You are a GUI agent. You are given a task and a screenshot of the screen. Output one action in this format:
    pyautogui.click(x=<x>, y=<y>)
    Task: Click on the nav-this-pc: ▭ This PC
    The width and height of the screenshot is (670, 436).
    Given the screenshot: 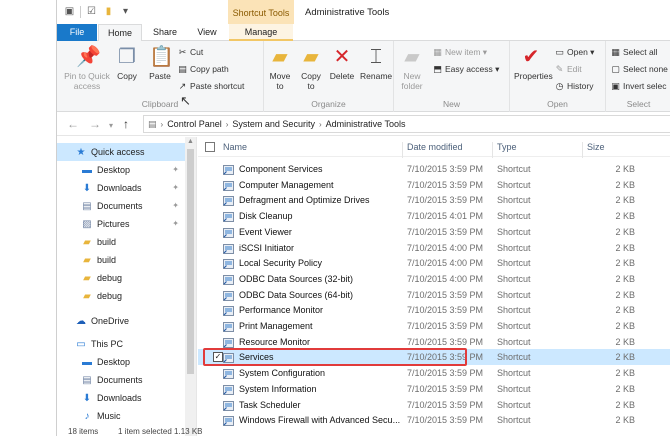 What is the action you would take?
    pyautogui.click(x=121, y=344)
    